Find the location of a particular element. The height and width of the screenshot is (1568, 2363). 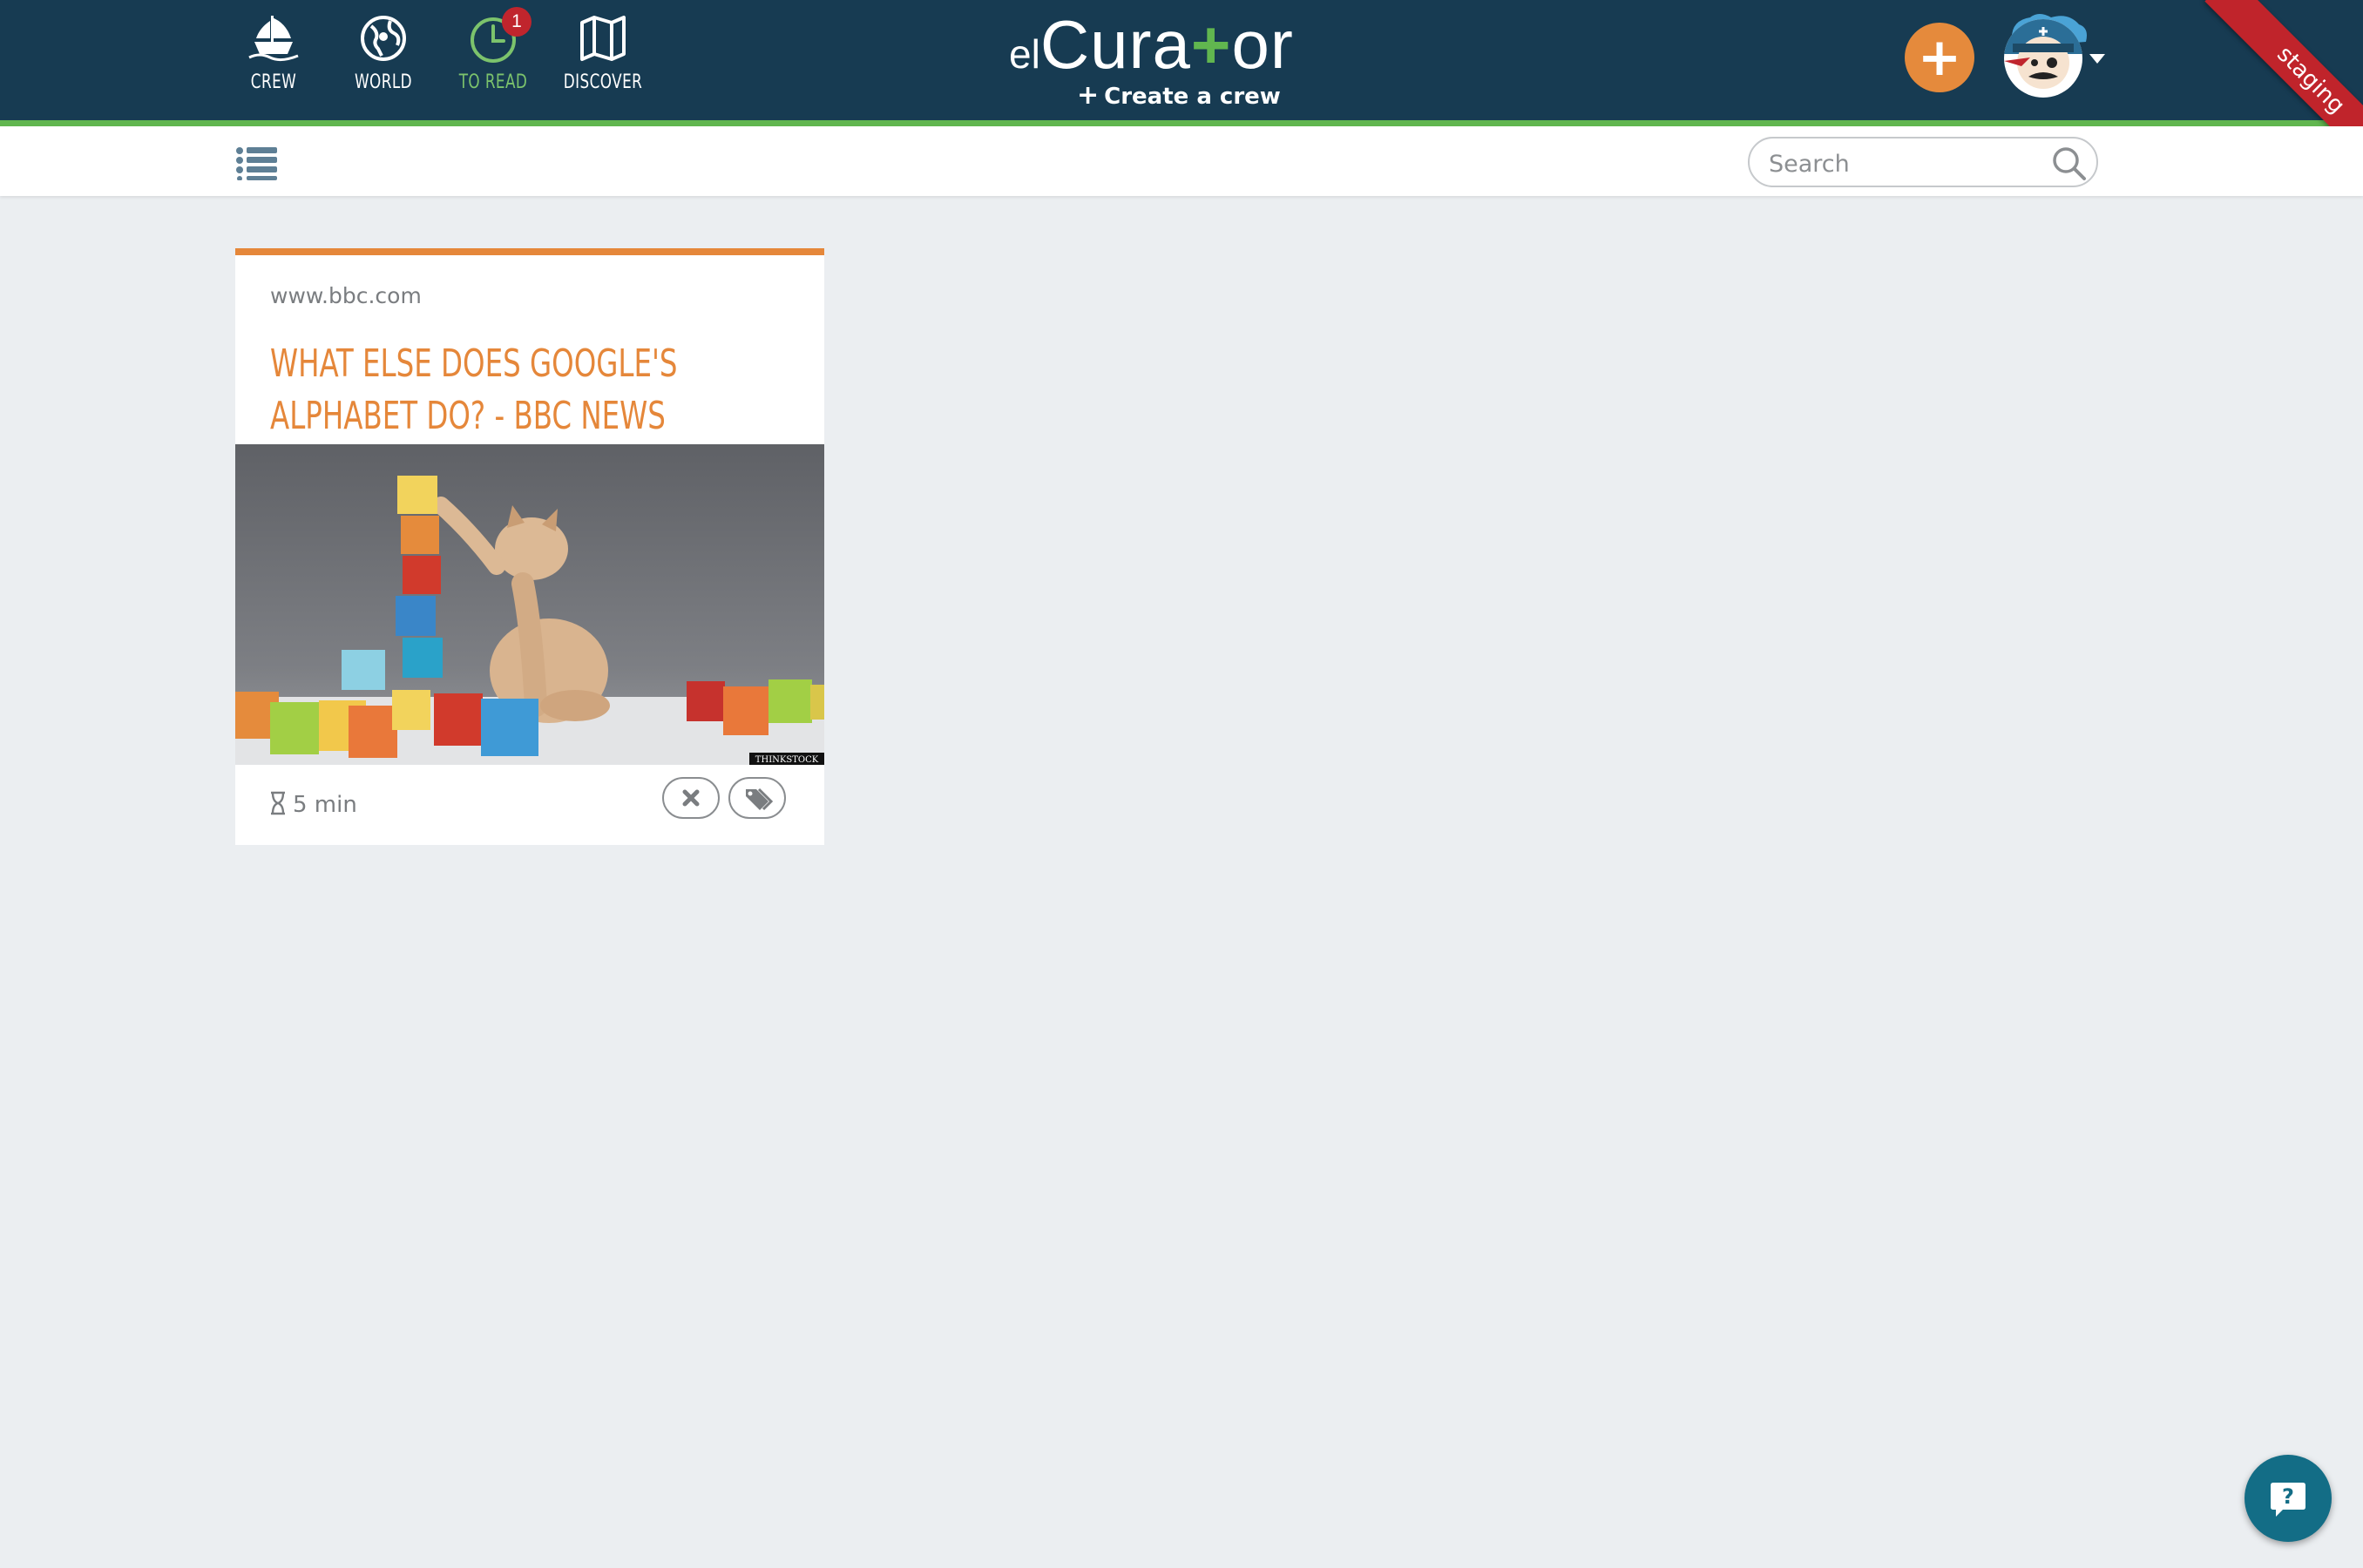

help-chat-icon: ? is located at coordinates (2288, 1500).